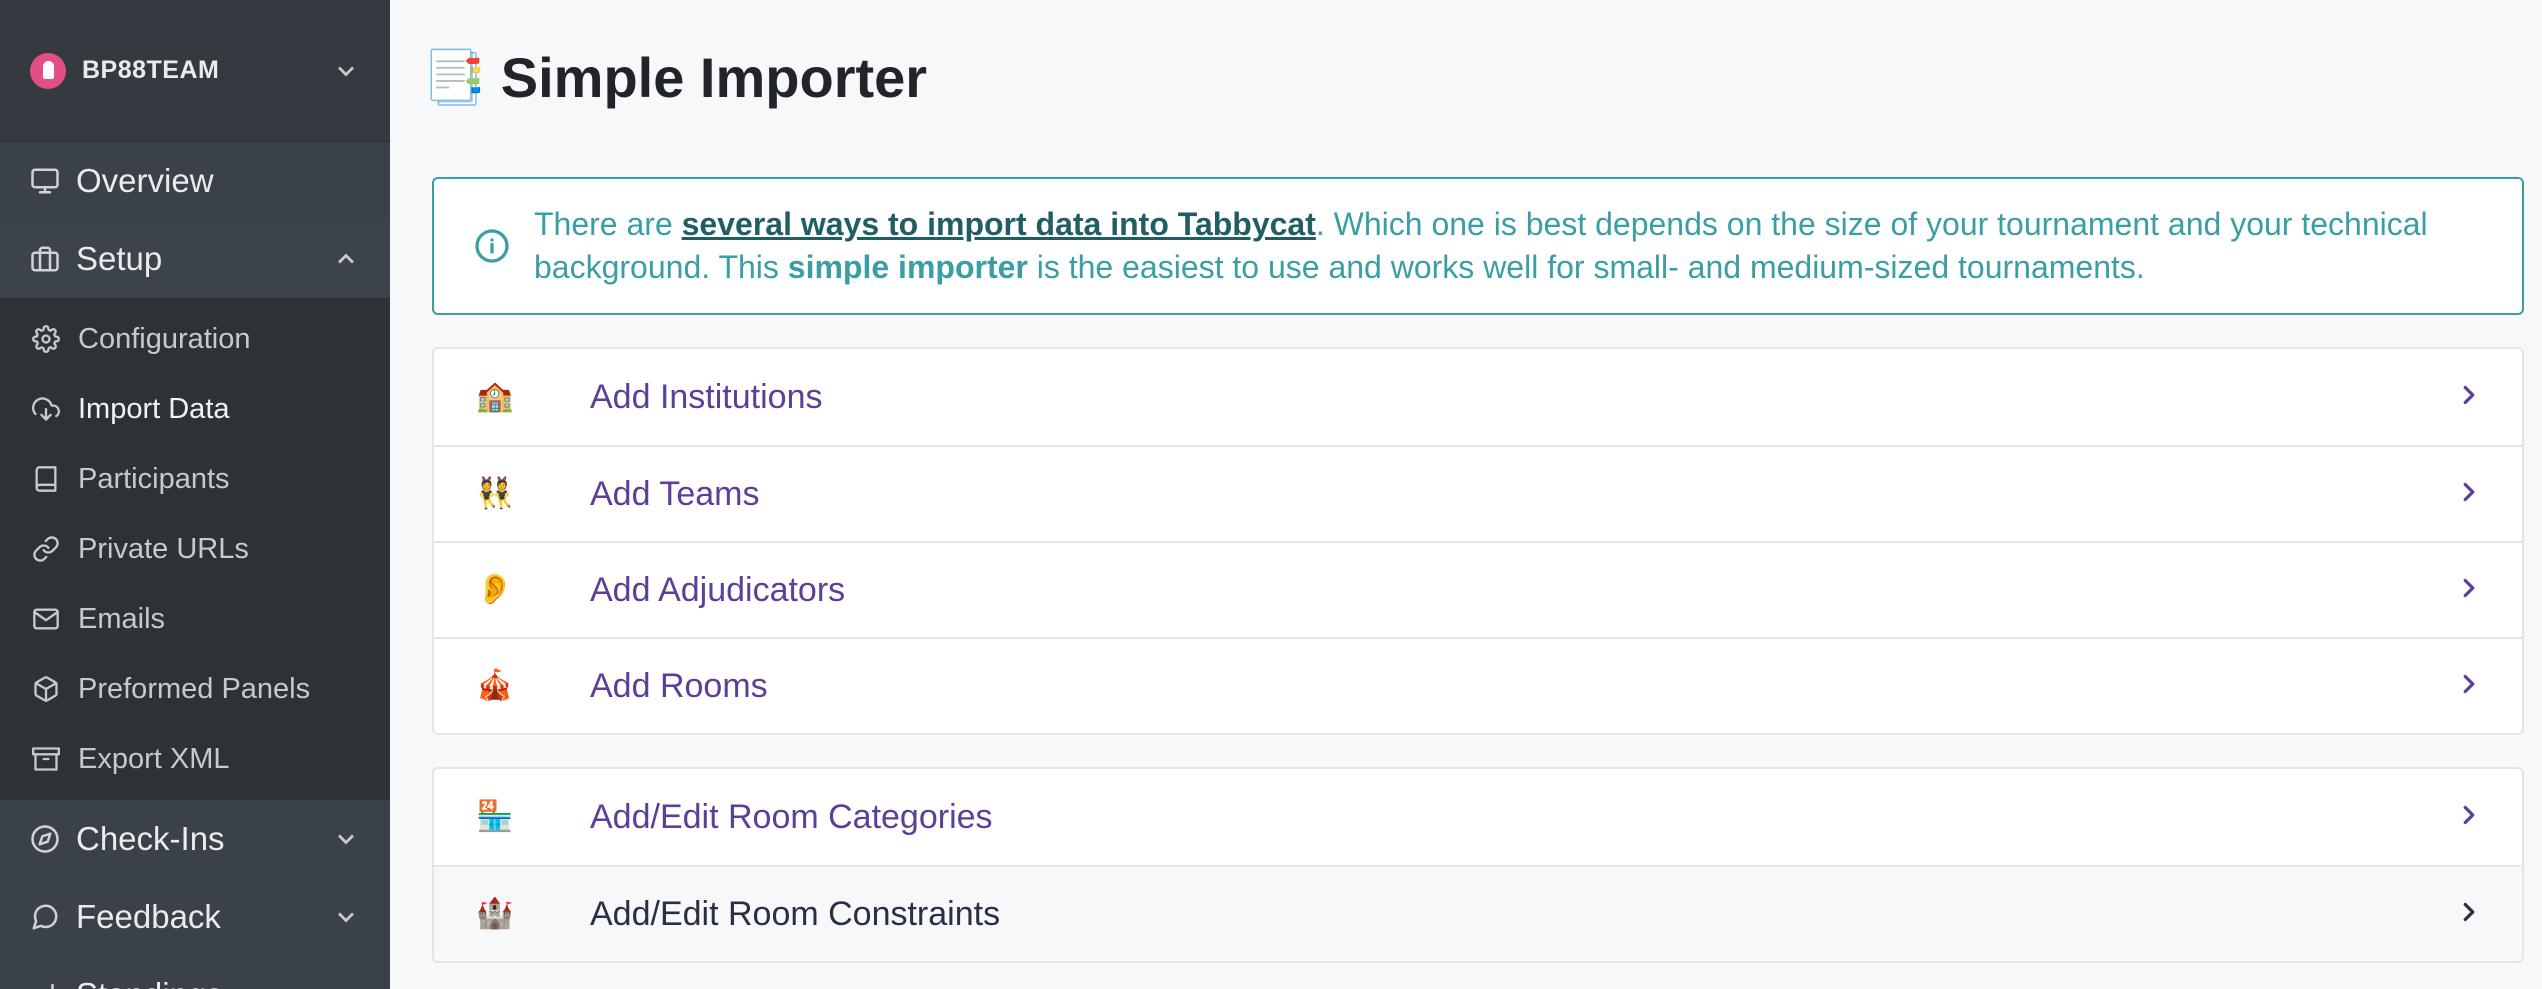  I want to click on link-icon, so click(46, 549).